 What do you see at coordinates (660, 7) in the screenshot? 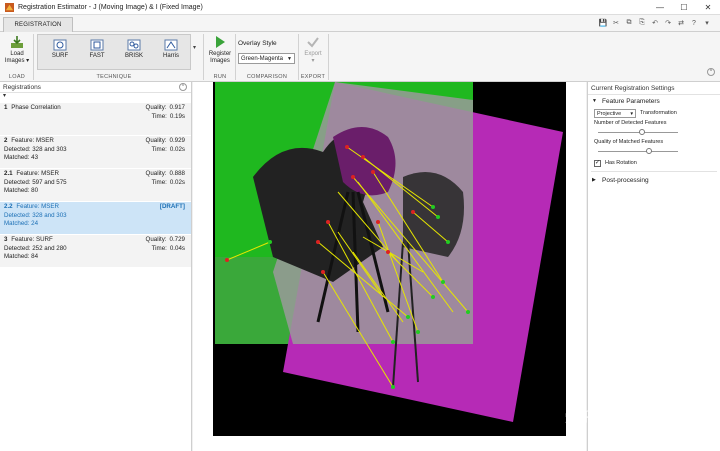
I see `minimize-button: —` at bounding box center [660, 7].